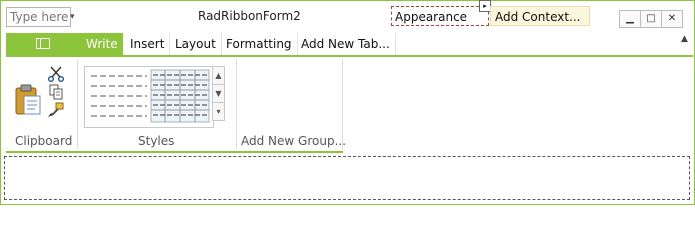  I want to click on form-title: RadRibbonForm2, so click(249, 16).